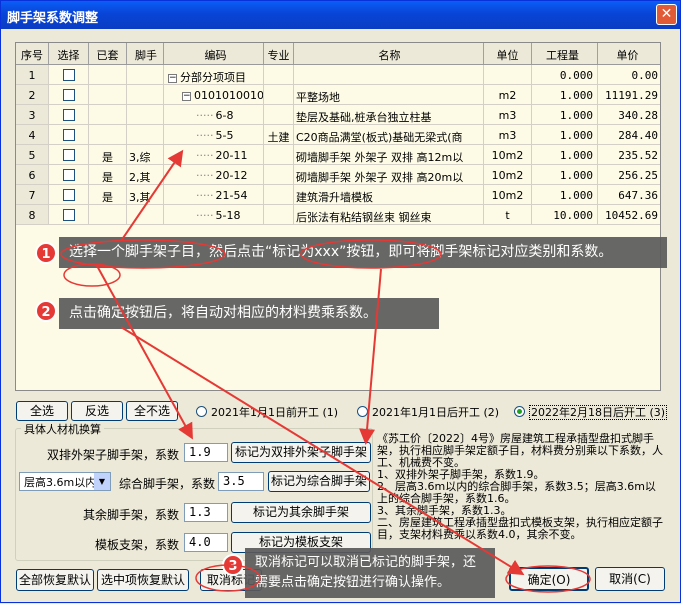 Image resolution: width=681 pixels, height=604 pixels. I want to click on mark-other-scaffold-button: 标记为其余脚手架, so click(301, 512).